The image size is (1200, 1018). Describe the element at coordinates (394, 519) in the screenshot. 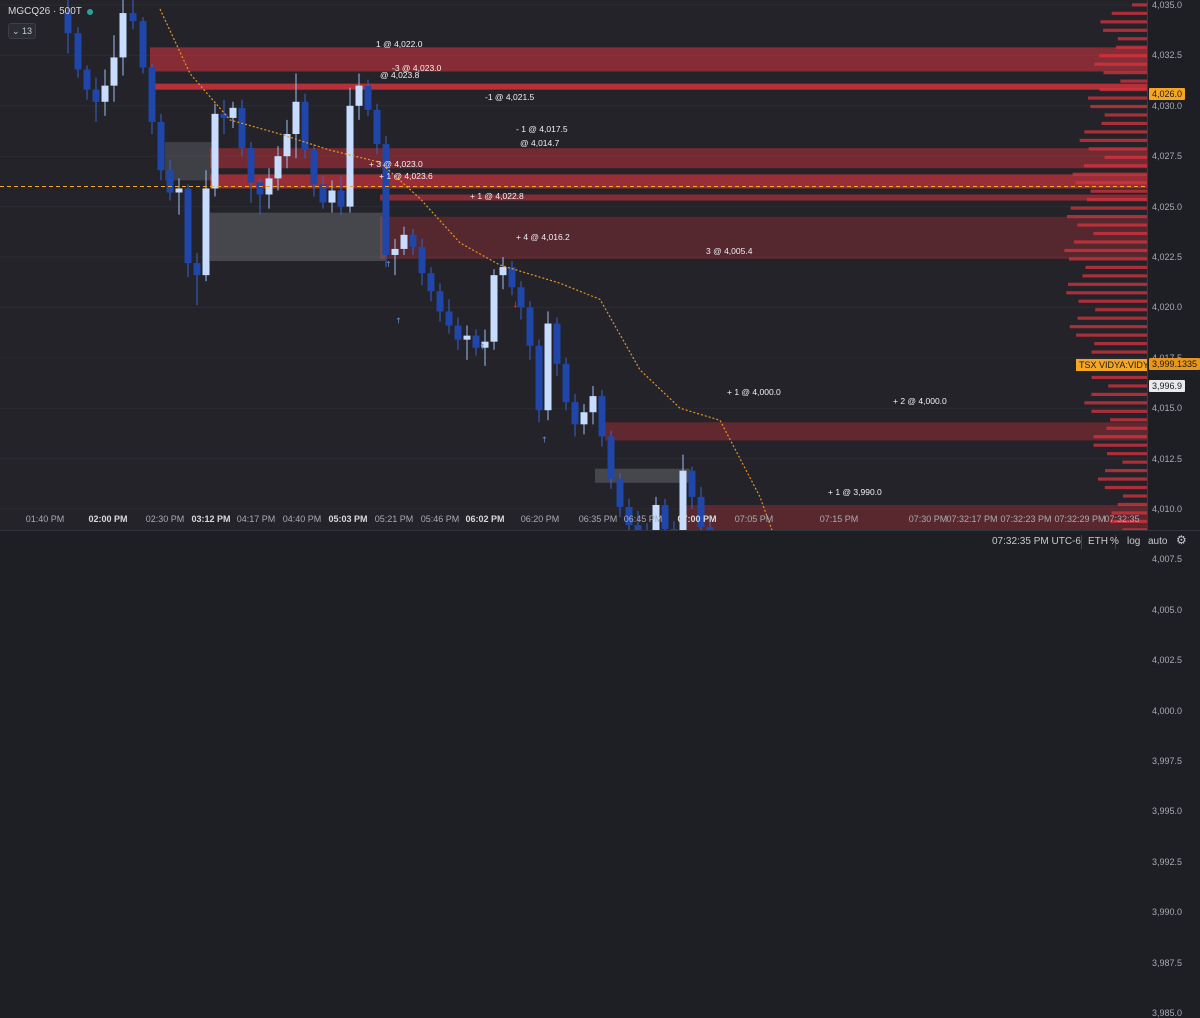

I see `time-tick-label: 05:21 PM` at that location.